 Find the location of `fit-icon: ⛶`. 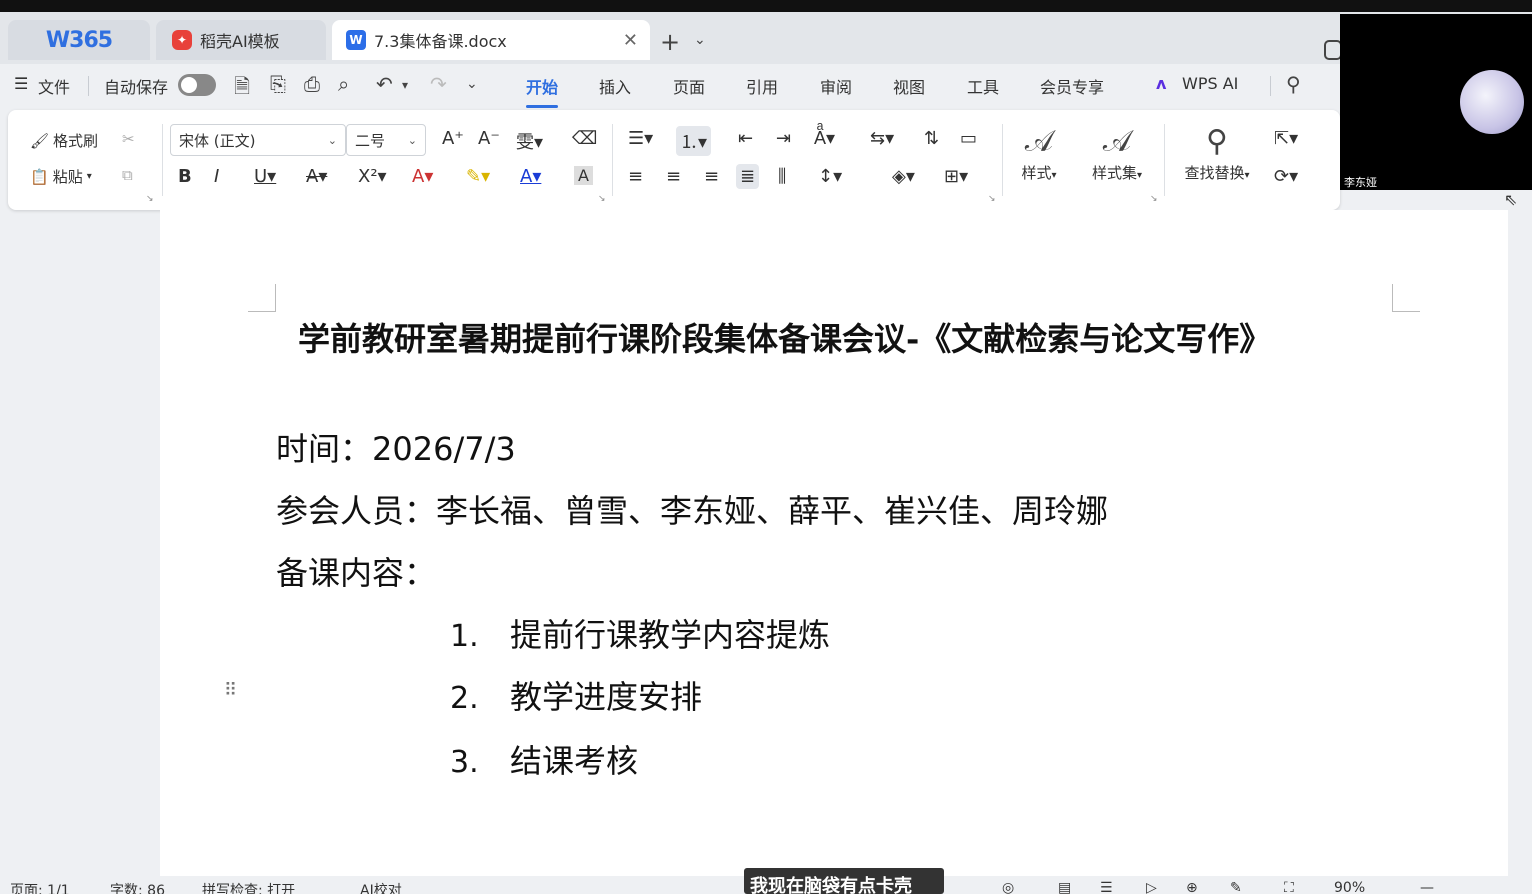

fit-icon: ⛶ is located at coordinates (1289, 887).